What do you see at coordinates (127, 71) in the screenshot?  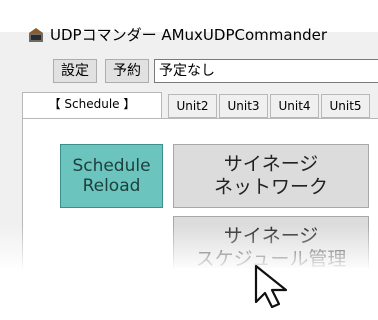 I see `reserve-button: 予約` at bounding box center [127, 71].